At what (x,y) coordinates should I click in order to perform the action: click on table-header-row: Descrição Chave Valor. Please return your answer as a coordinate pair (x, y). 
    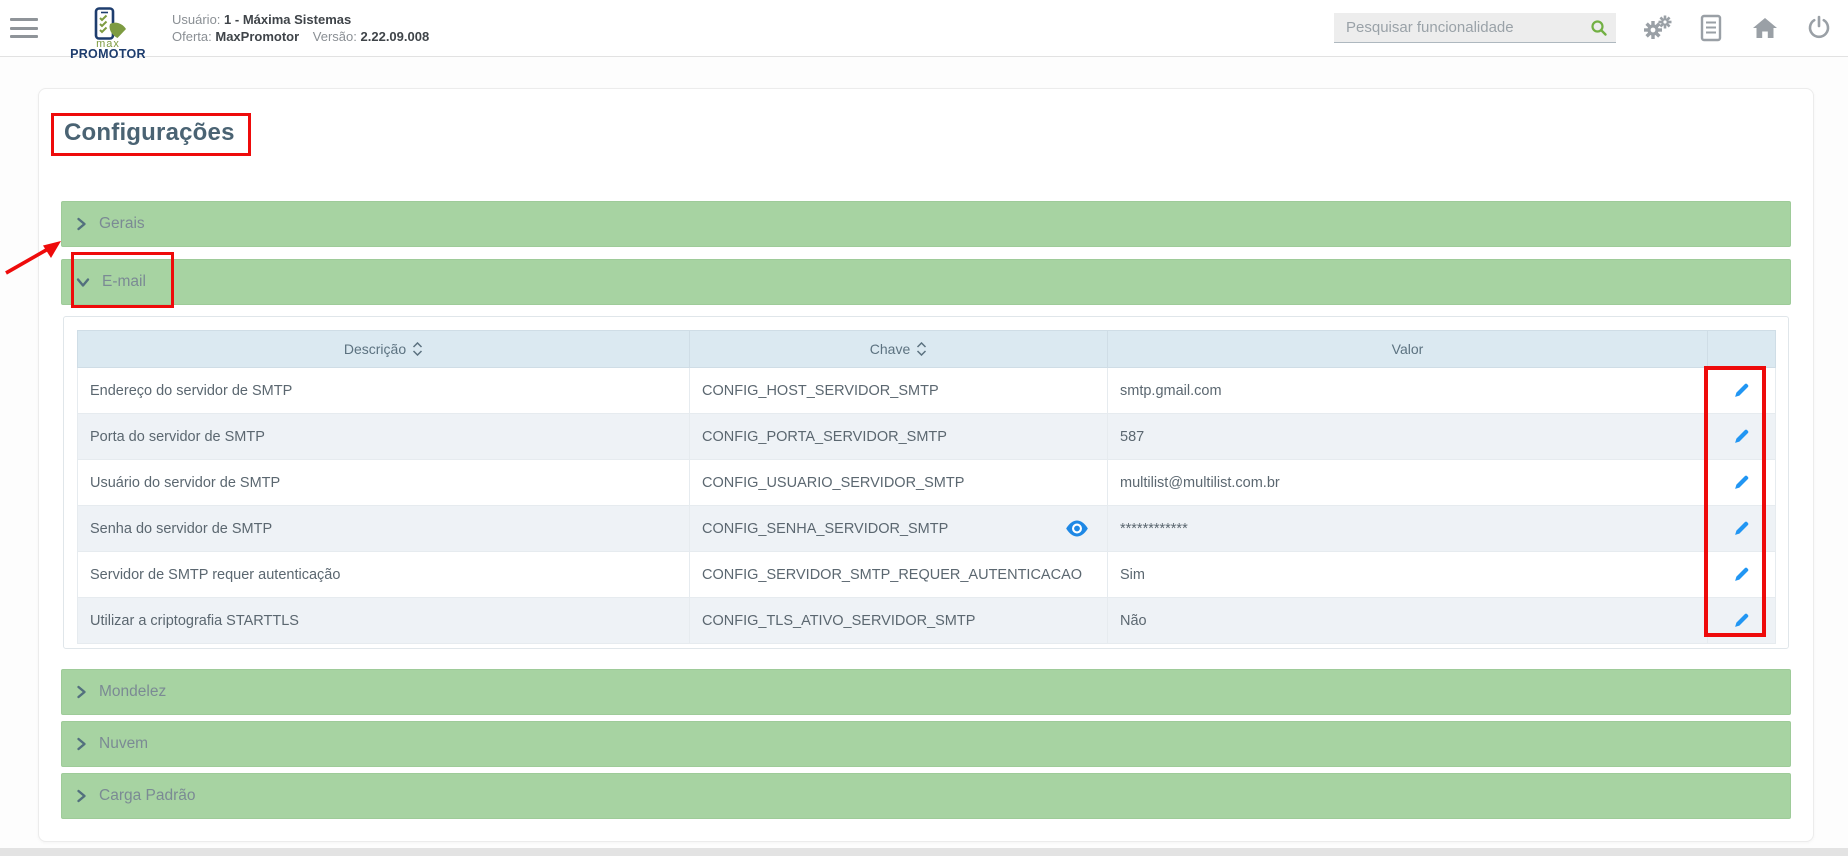
    Looking at the image, I should click on (926, 349).